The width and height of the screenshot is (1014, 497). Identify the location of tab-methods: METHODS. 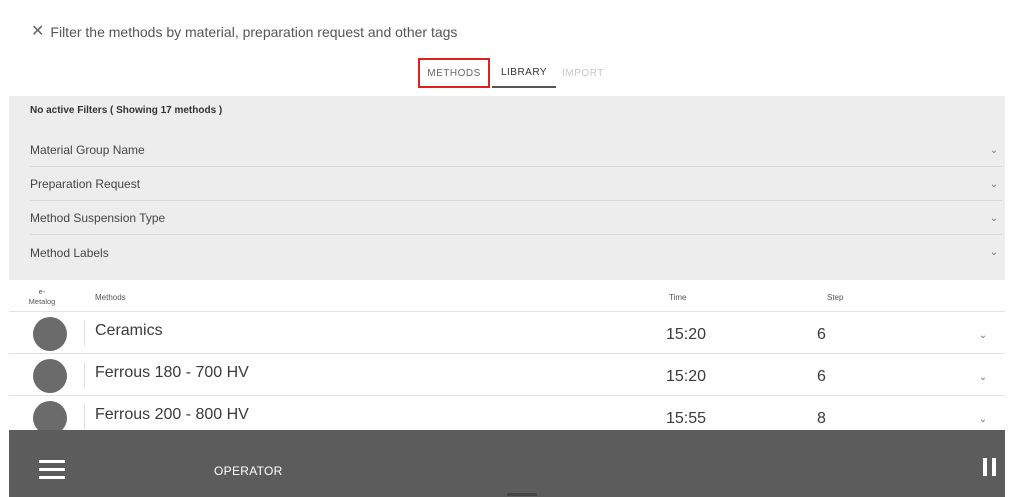
(454, 73).